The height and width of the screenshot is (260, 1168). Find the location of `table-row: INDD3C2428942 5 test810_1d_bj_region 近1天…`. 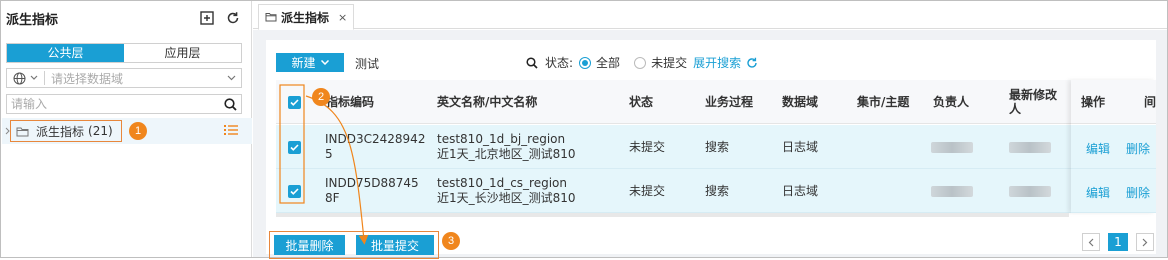

table-row: INDD3C2428942 5 test810_1d_bj_region 近1天… is located at coordinates (680, 147).